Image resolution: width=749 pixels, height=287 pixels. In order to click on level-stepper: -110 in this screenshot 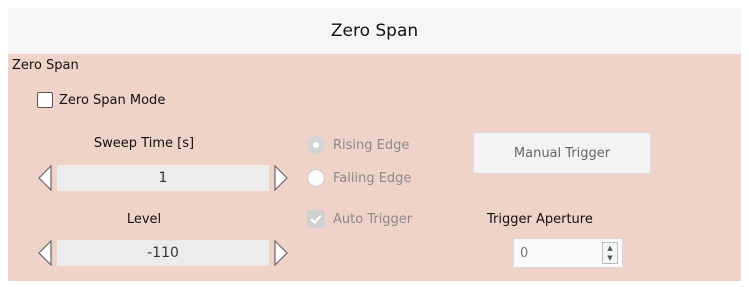, I will do `click(163, 253)`.